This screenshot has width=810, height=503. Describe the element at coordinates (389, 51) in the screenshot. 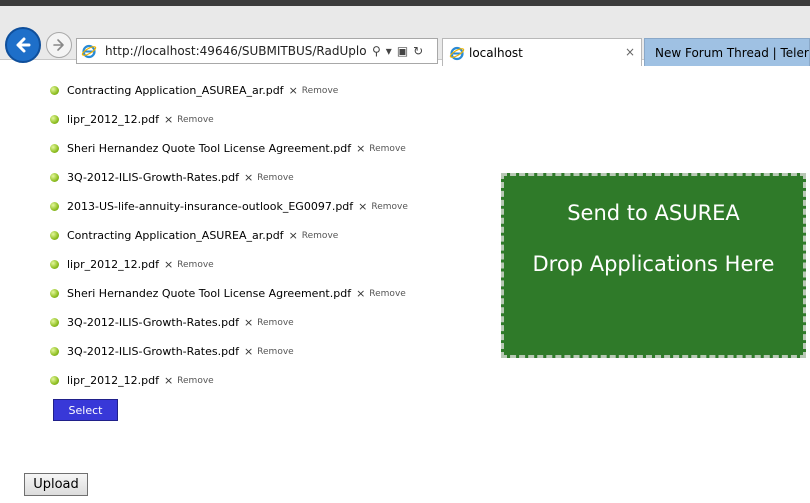

I see `dropdown-icon: ▾` at that location.